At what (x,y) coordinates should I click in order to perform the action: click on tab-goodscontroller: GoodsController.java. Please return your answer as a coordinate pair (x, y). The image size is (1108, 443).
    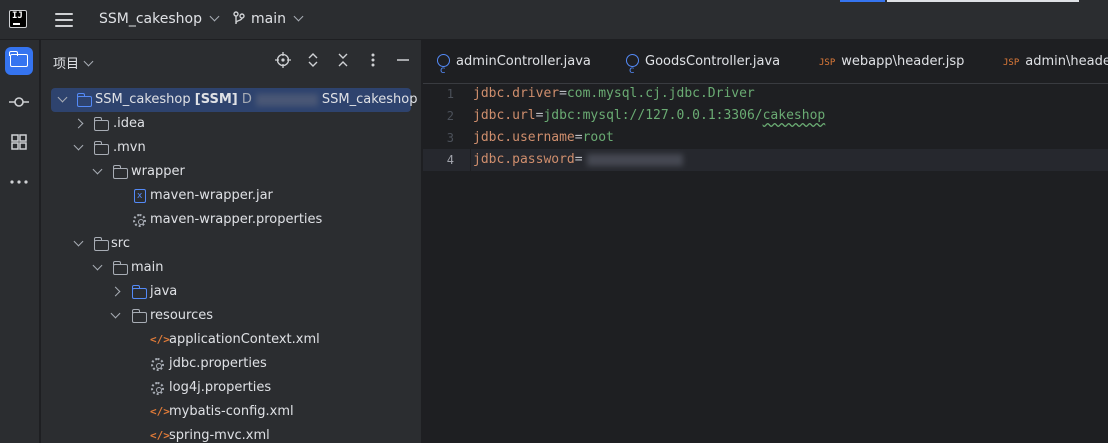
    Looking at the image, I should click on (703, 66).